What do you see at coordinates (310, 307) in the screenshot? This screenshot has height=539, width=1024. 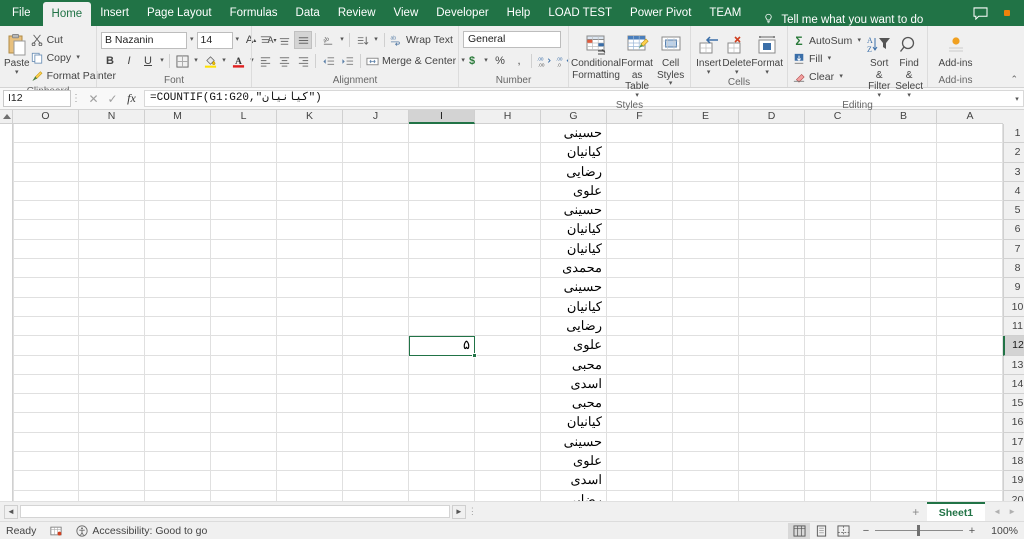 I see `cell-K10` at bounding box center [310, 307].